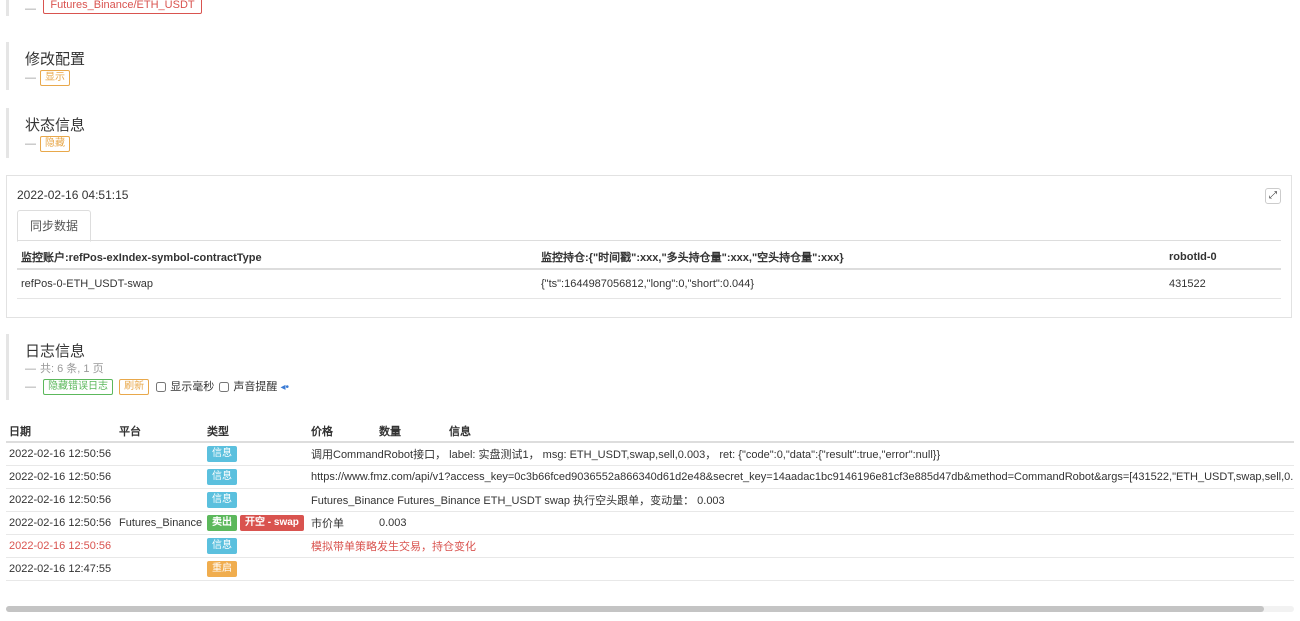  I want to click on table-row: 2022-02-16 12:50:56 信息 模拟带单策略发生交易，持仓变化, so click(650, 546).